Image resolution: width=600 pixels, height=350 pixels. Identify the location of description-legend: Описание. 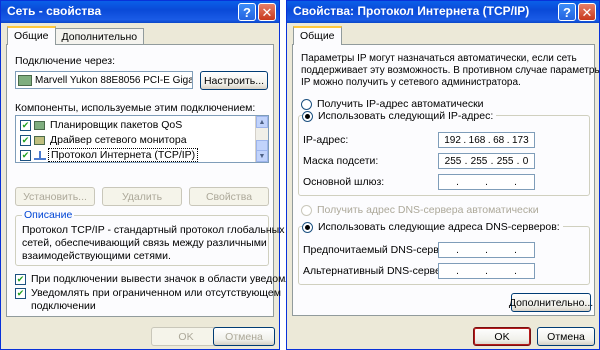
(48, 215).